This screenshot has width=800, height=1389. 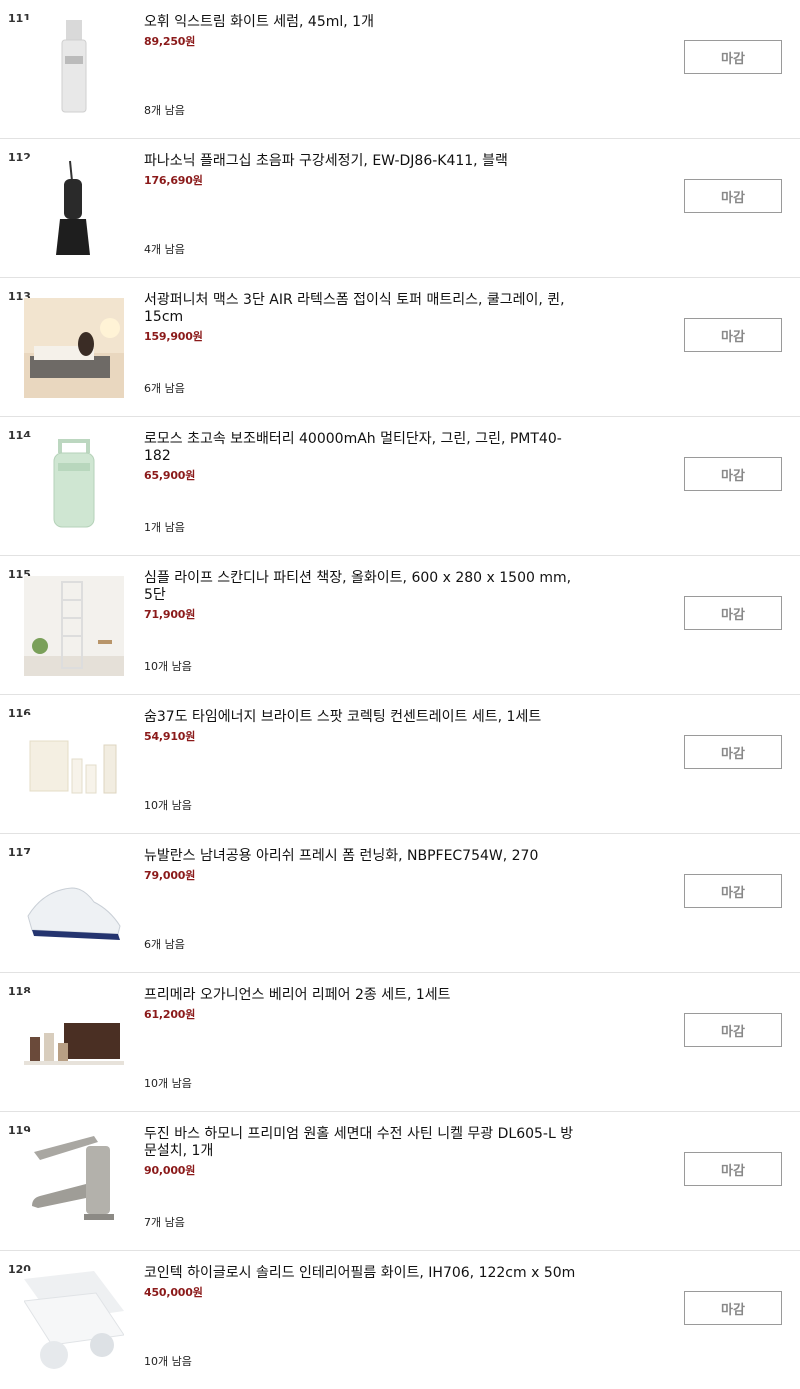 What do you see at coordinates (170, 614) in the screenshot?
I see `product-price: 71,900원` at bounding box center [170, 614].